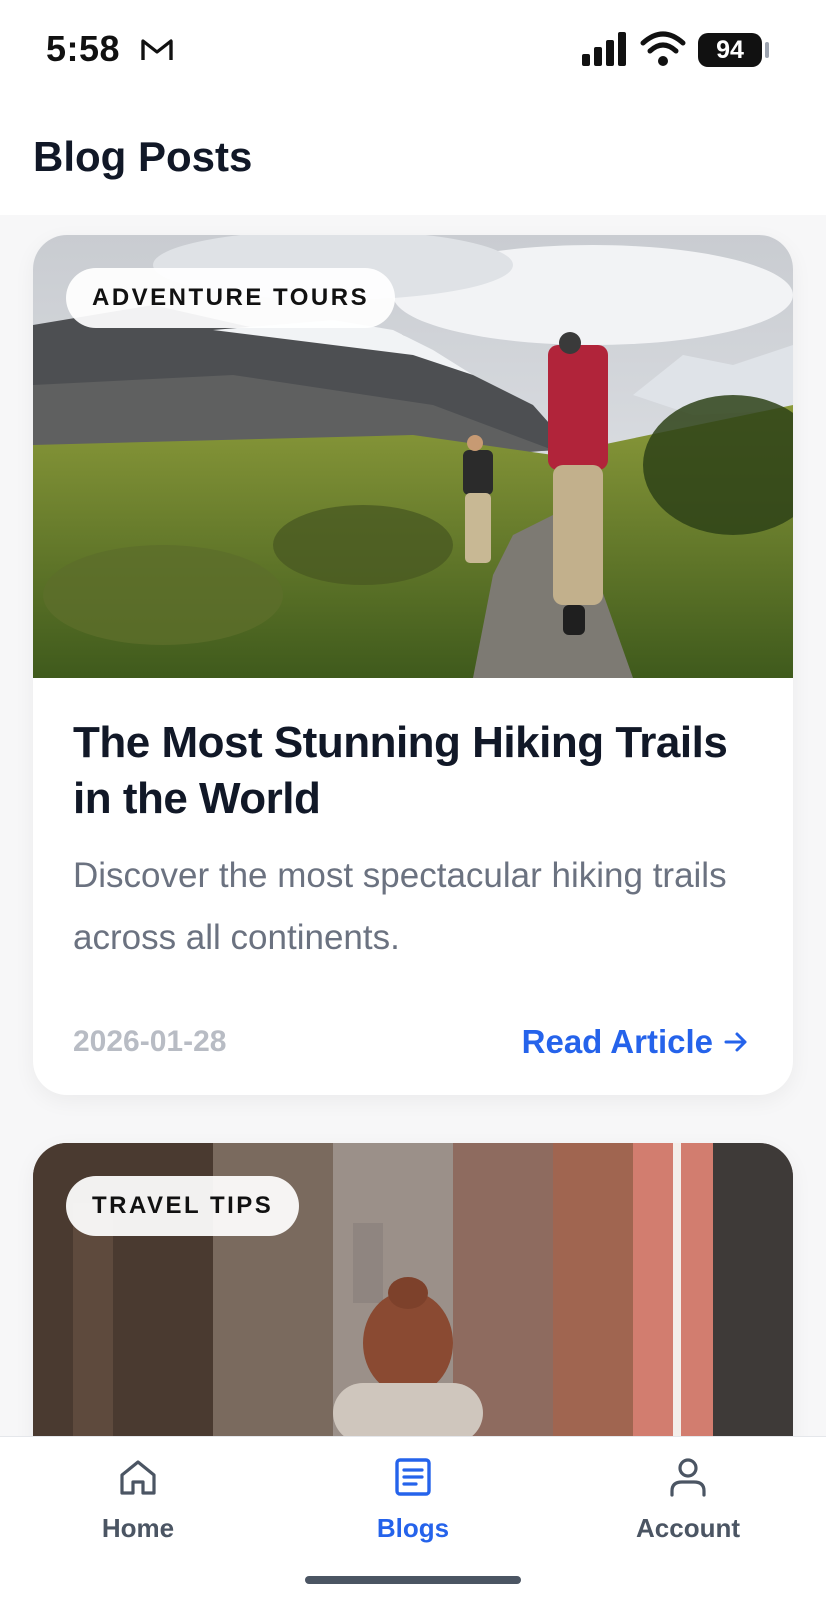 Image resolution: width=826 pixels, height=1600 pixels. I want to click on signal-icon, so click(604, 49).